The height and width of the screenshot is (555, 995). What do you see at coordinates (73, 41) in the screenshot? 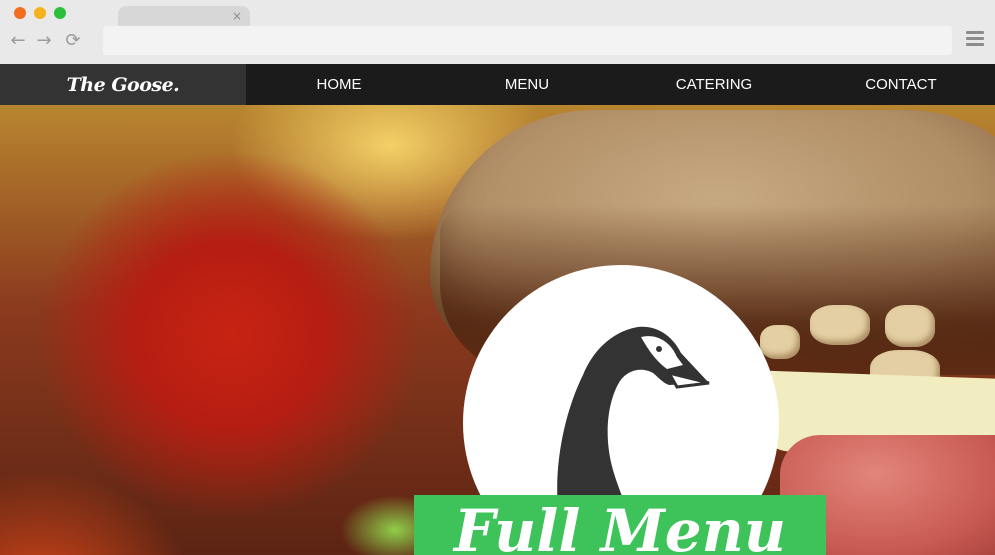
I see `reload-icon: ⟳` at bounding box center [73, 41].